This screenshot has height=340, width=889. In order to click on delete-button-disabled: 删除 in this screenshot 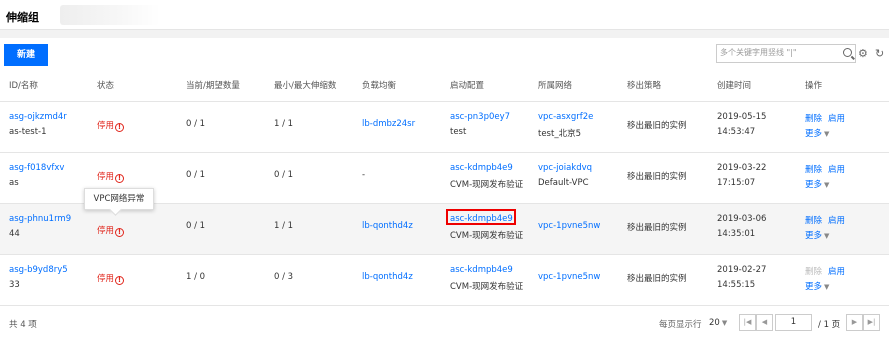, I will do `click(814, 272)`.